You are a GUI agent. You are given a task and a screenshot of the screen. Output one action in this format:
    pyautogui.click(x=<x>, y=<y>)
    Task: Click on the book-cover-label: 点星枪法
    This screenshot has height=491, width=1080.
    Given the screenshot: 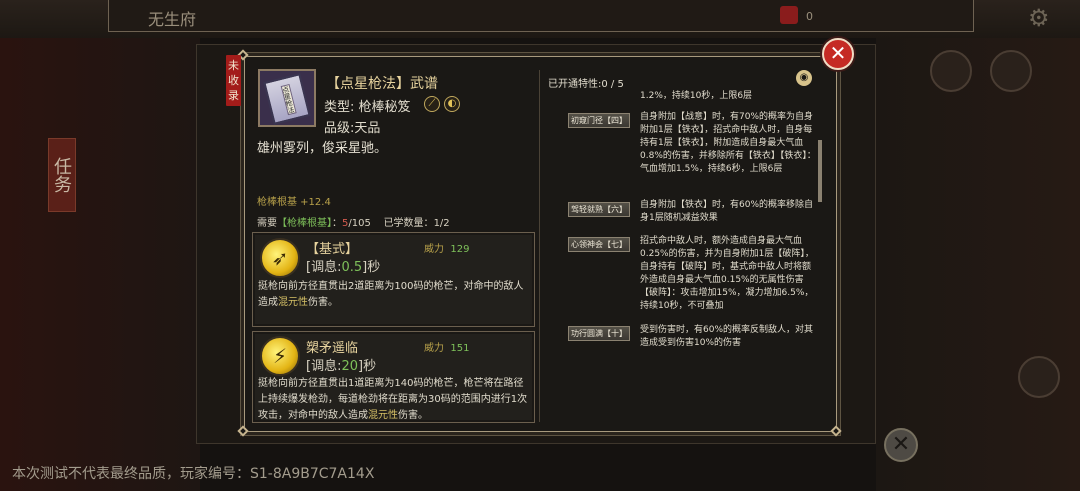 What is the action you would take?
    pyautogui.click(x=288, y=99)
    